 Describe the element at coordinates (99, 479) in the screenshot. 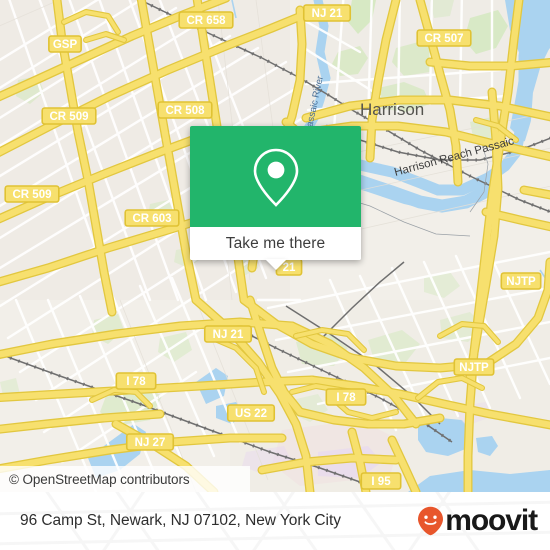

I see `osm-attribution-text: © OpenStreetMap contributors` at that location.